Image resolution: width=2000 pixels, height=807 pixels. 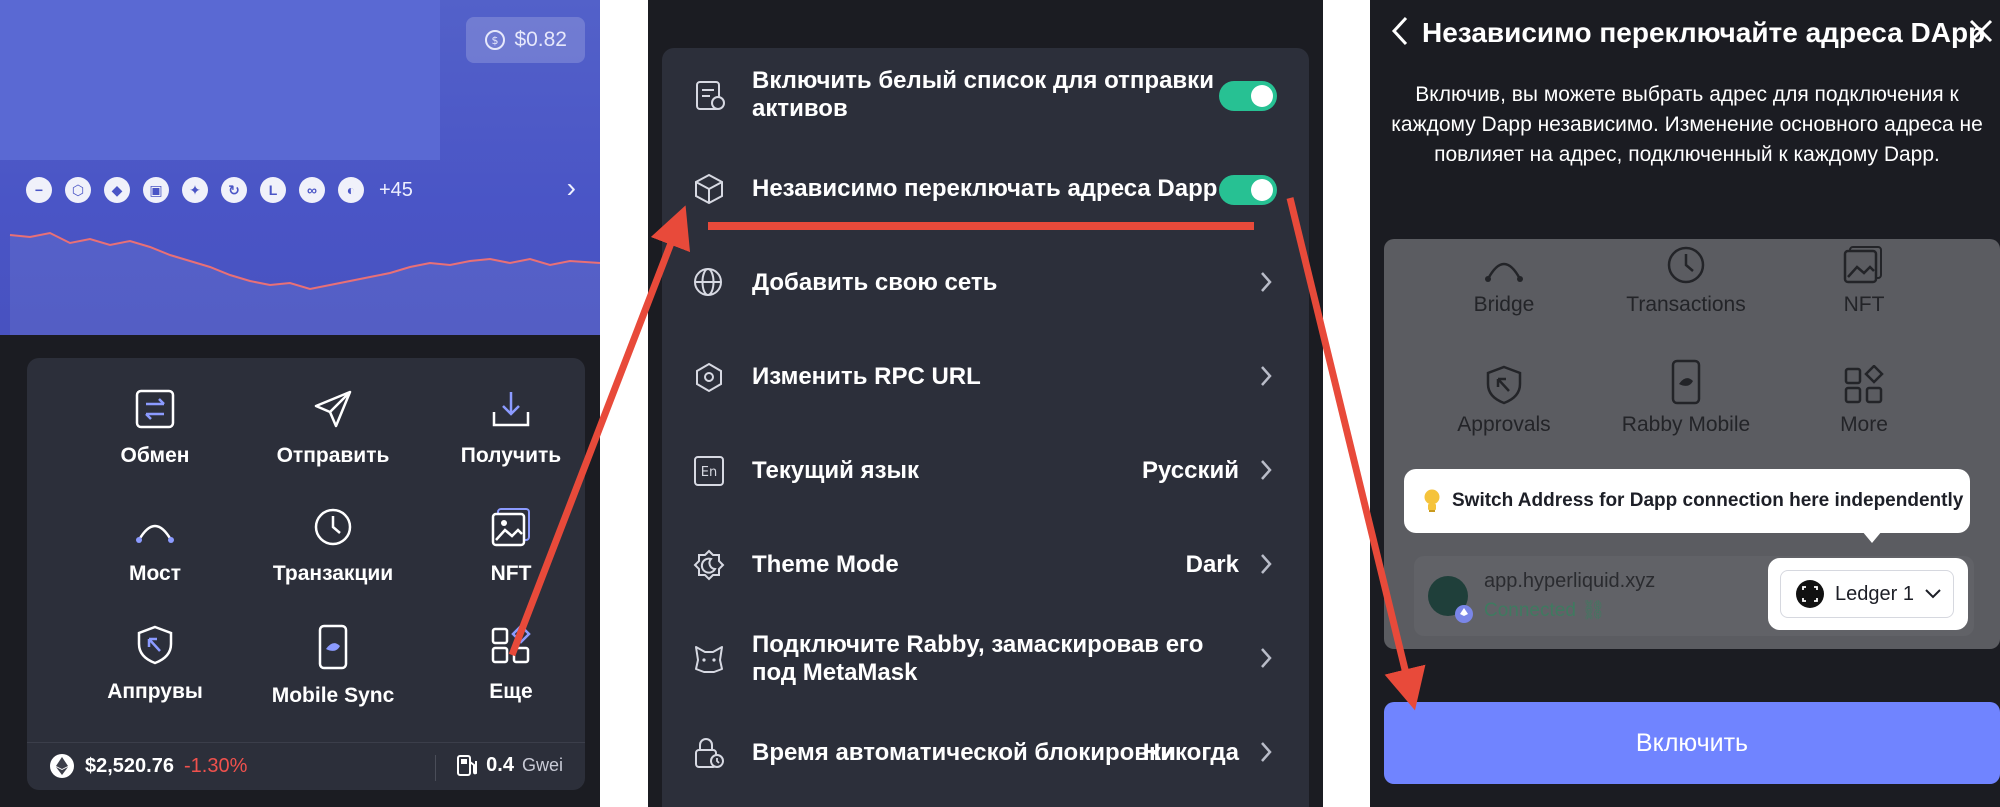 I want to click on ledger-icon, so click(x=1810, y=594).